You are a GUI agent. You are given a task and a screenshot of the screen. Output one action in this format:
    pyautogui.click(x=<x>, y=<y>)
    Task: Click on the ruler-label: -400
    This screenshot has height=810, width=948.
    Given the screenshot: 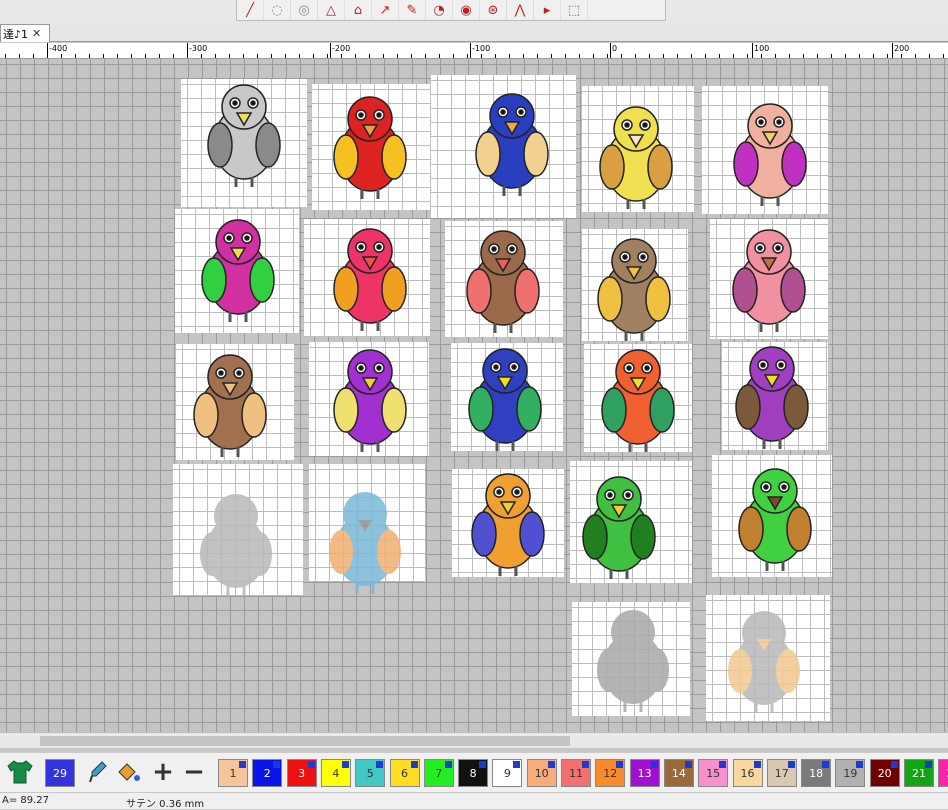 What is the action you would take?
    pyautogui.click(x=58, y=48)
    